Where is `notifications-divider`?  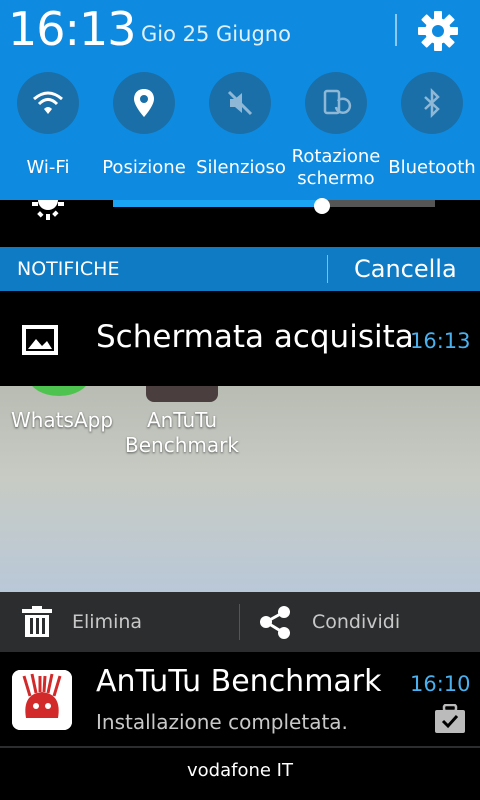 notifications-divider is located at coordinates (327, 269).